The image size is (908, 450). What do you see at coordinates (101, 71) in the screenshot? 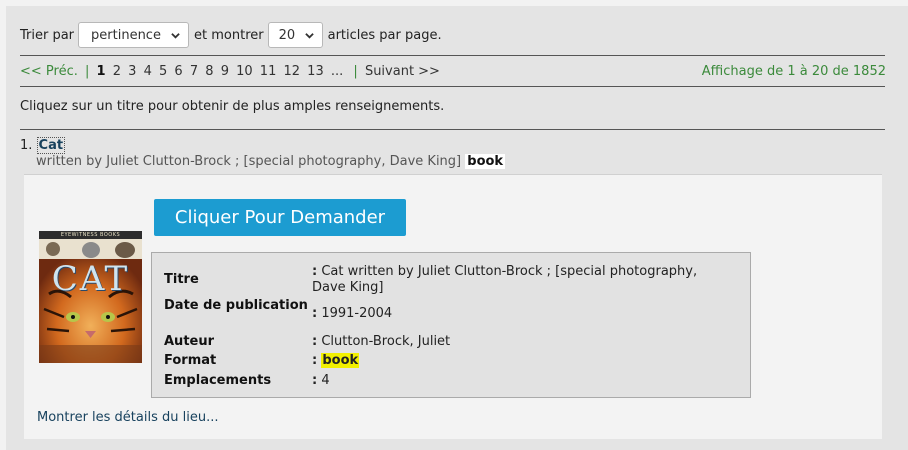
I see `current-page: 1` at bounding box center [101, 71].